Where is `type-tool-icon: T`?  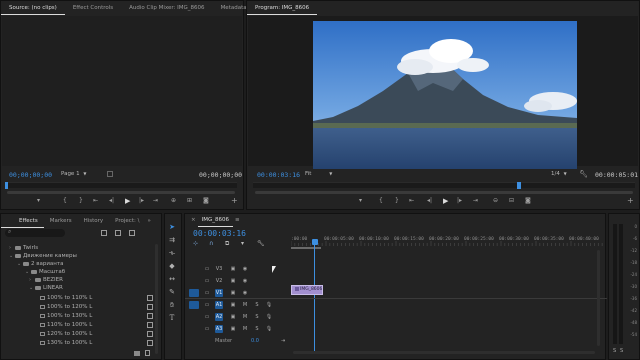 type-tool-icon: T is located at coordinates (172, 318).